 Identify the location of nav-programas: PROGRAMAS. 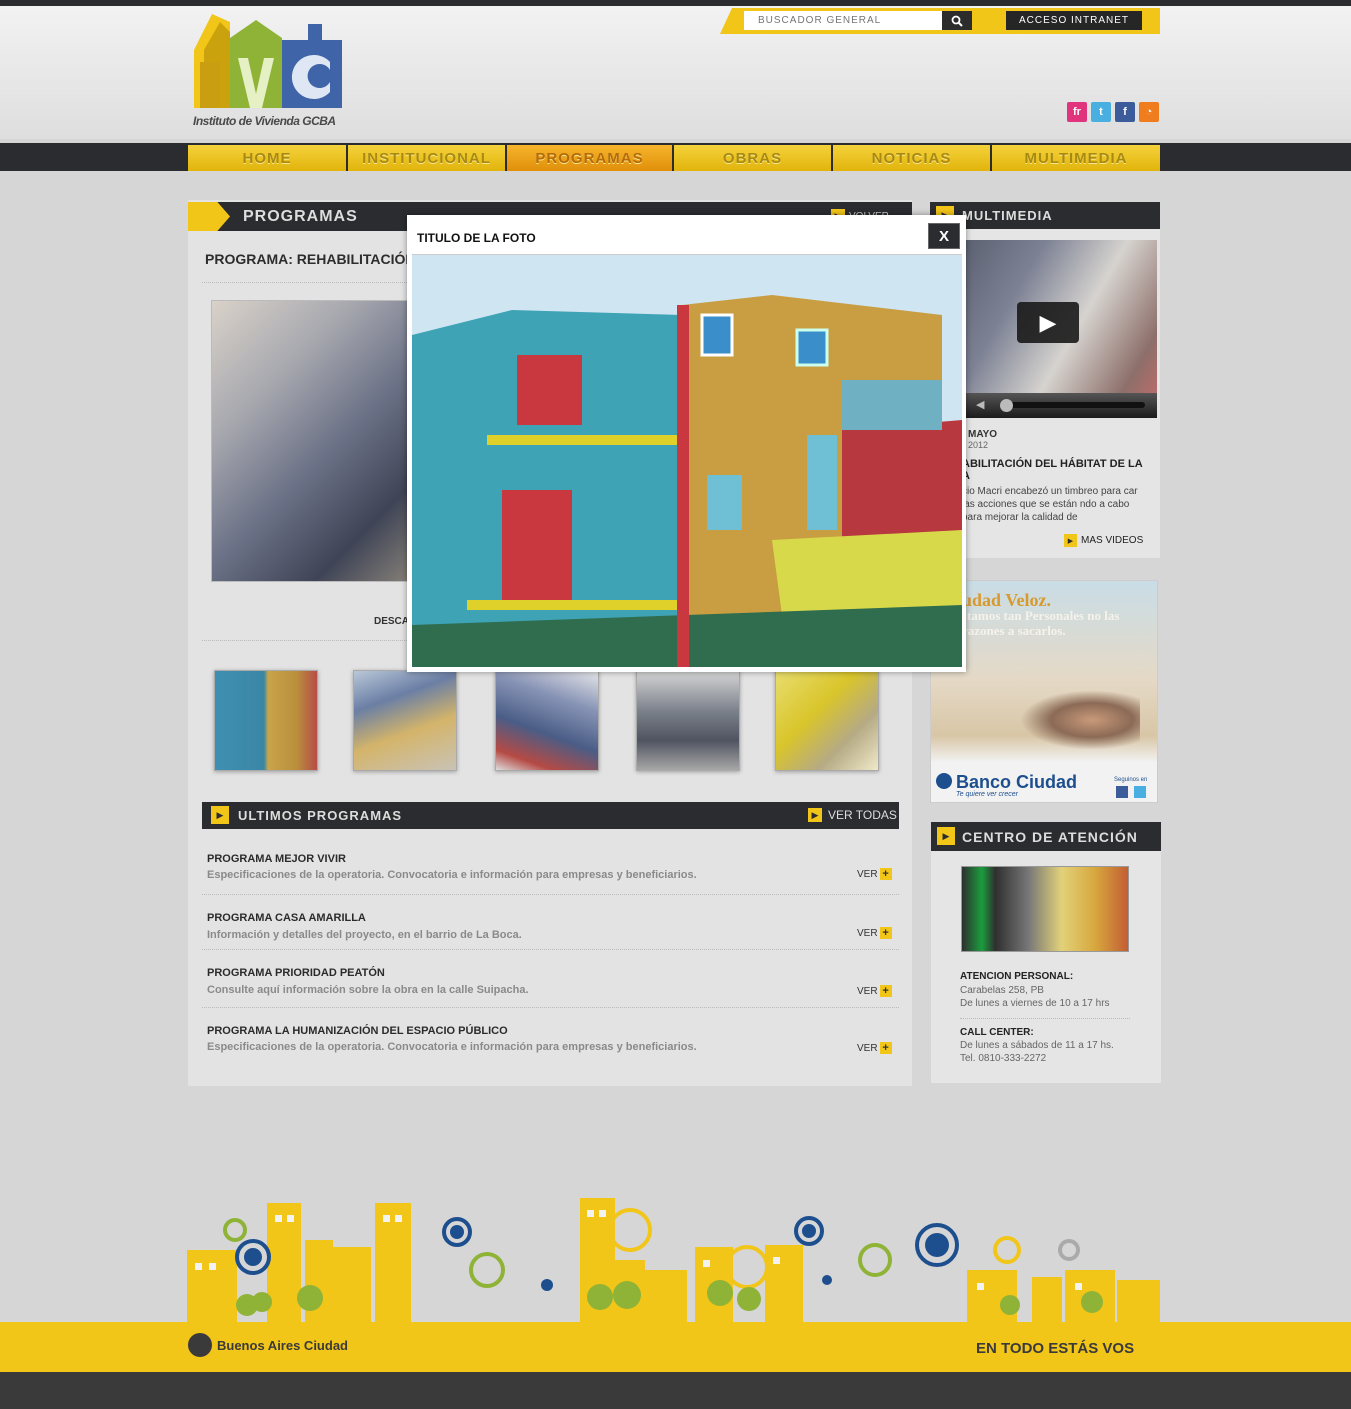
(589, 158).